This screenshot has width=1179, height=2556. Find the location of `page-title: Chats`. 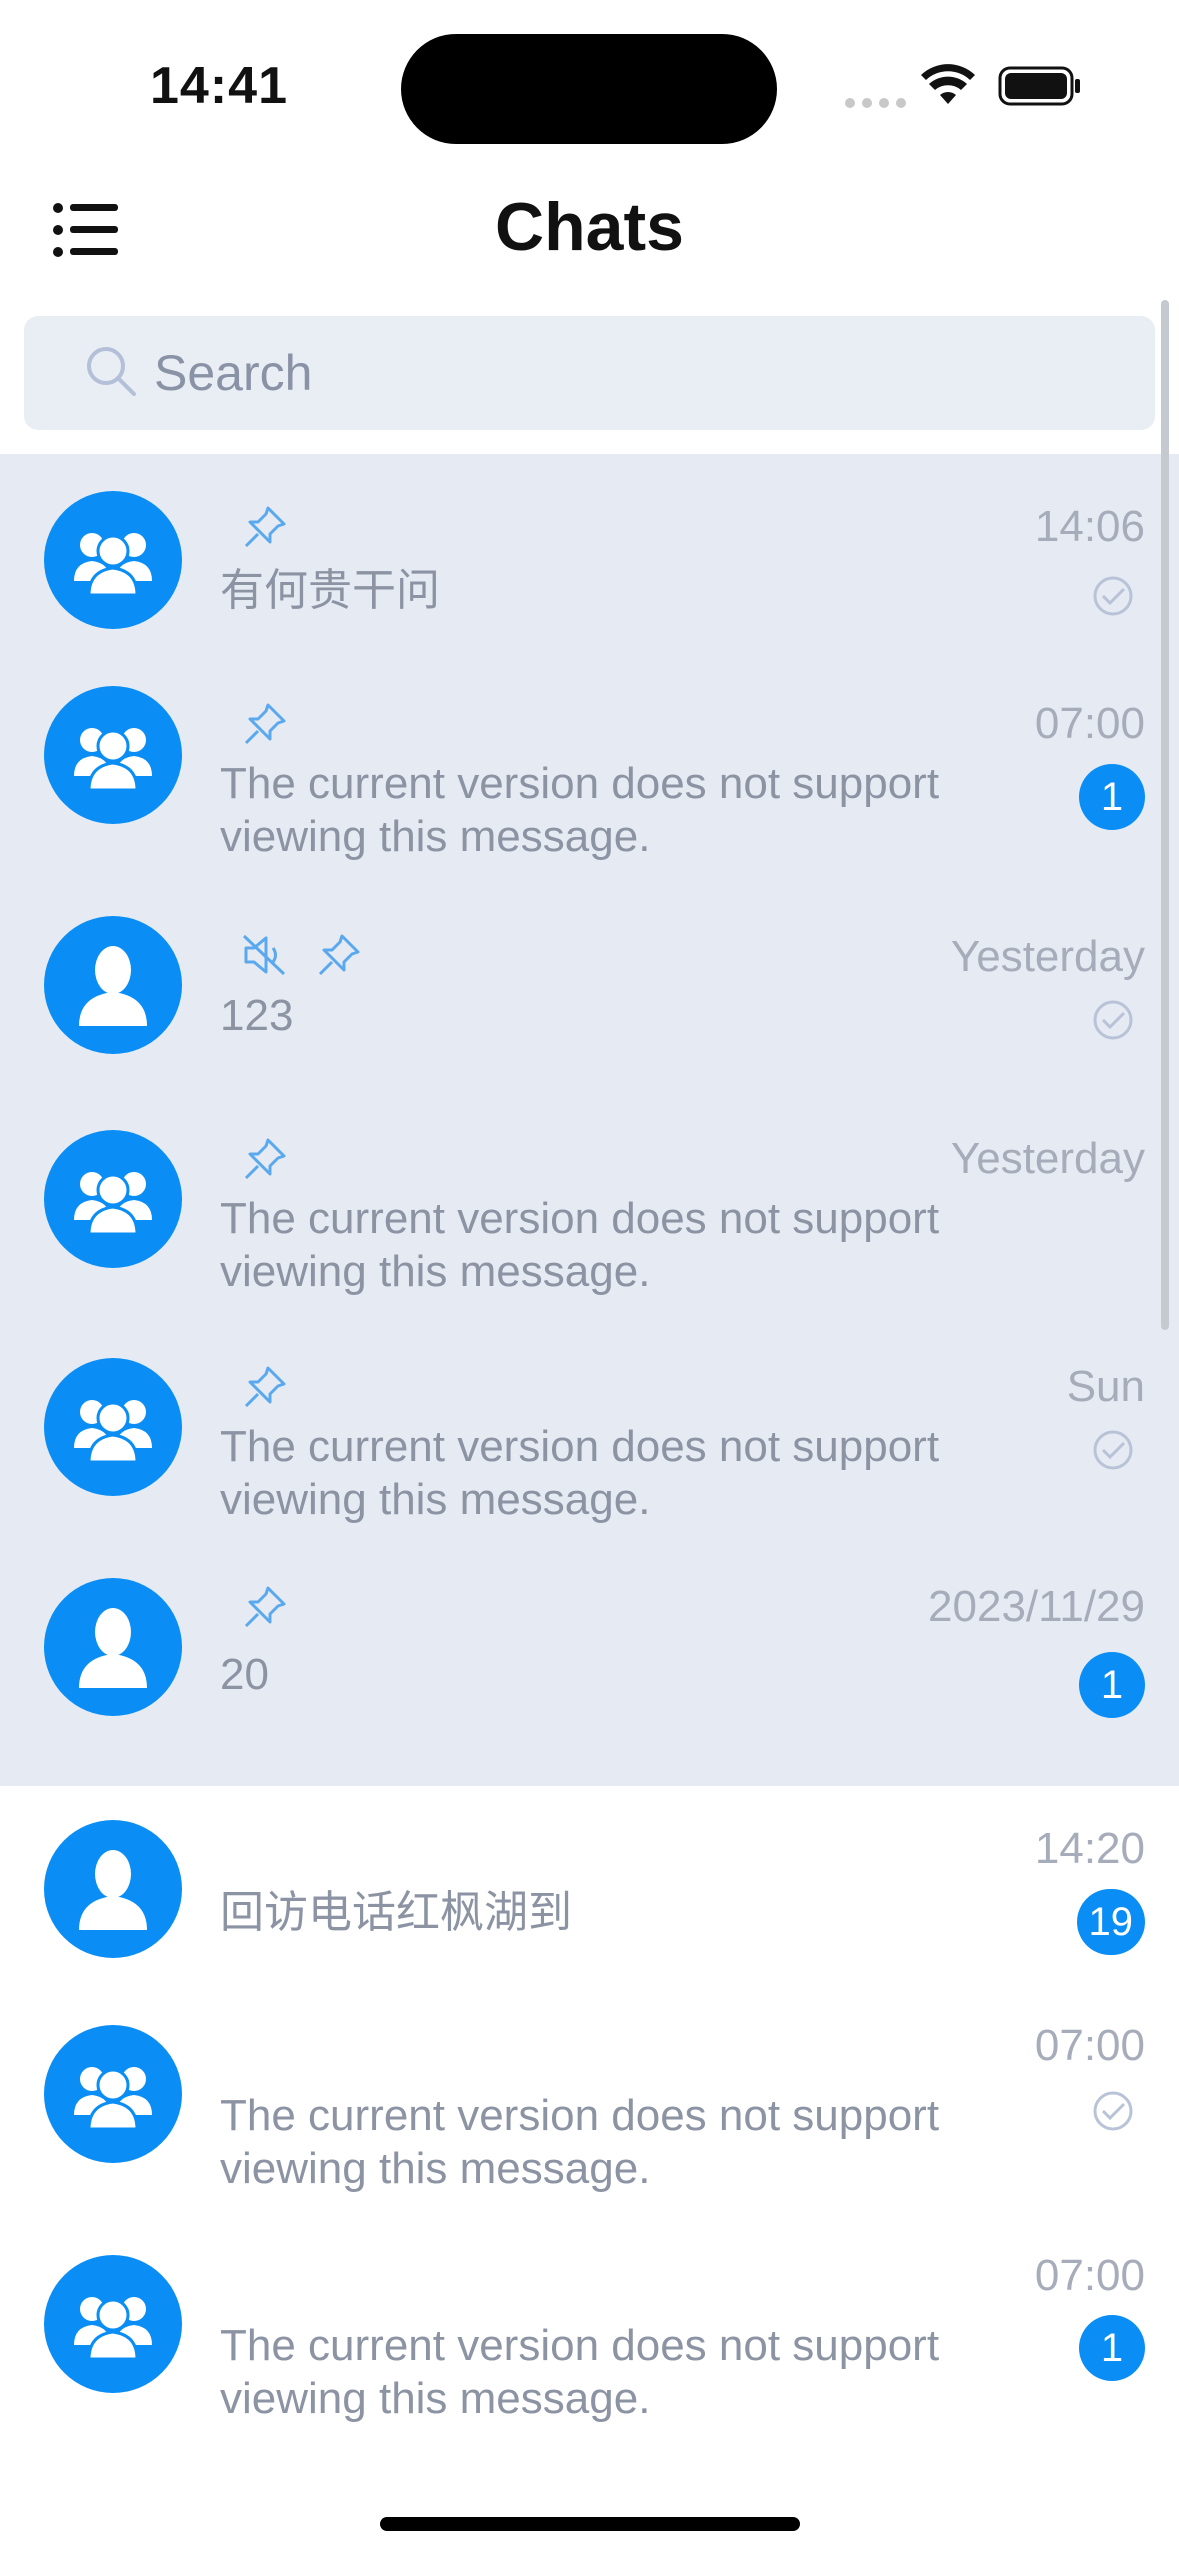

page-title: Chats is located at coordinates (589, 227).